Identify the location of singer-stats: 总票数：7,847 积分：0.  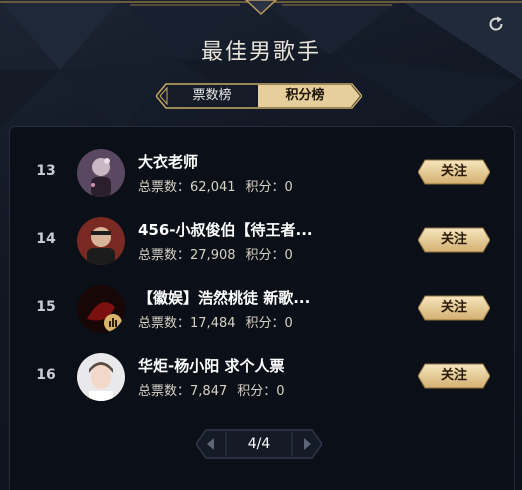
(211, 389).